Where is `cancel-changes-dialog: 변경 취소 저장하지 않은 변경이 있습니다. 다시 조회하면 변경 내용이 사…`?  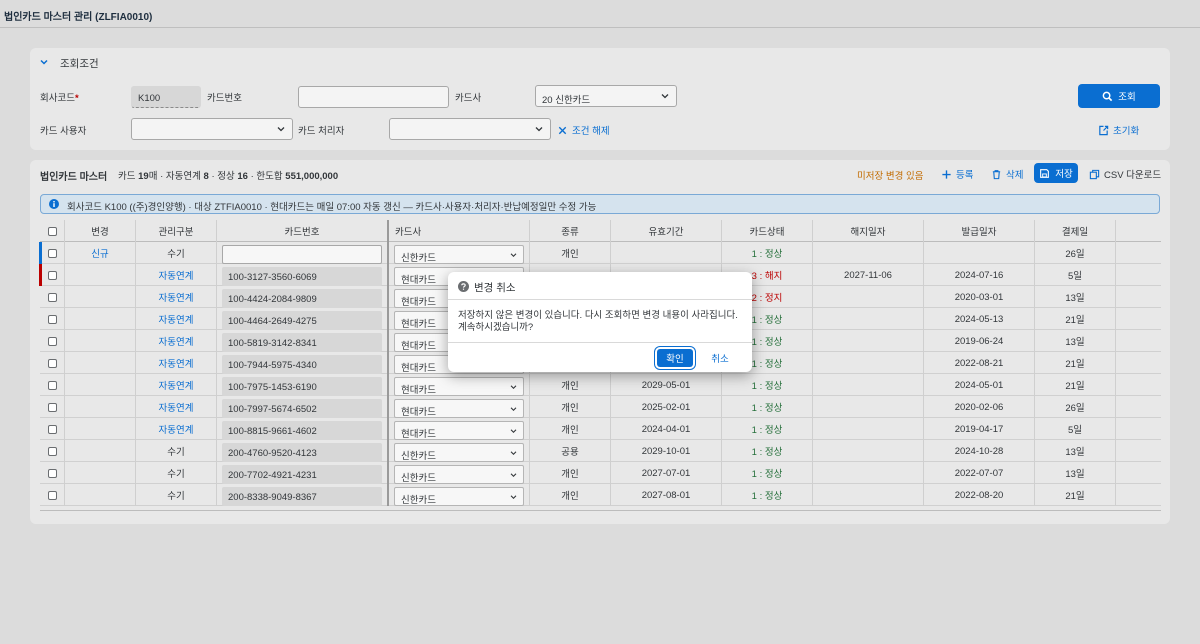 cancel-changes-dialog: 변경 취소 저장하지 않은 변경이 있습니다. 다시 조회하면 변경 내용이 사… is located at coordinates (600, 322).